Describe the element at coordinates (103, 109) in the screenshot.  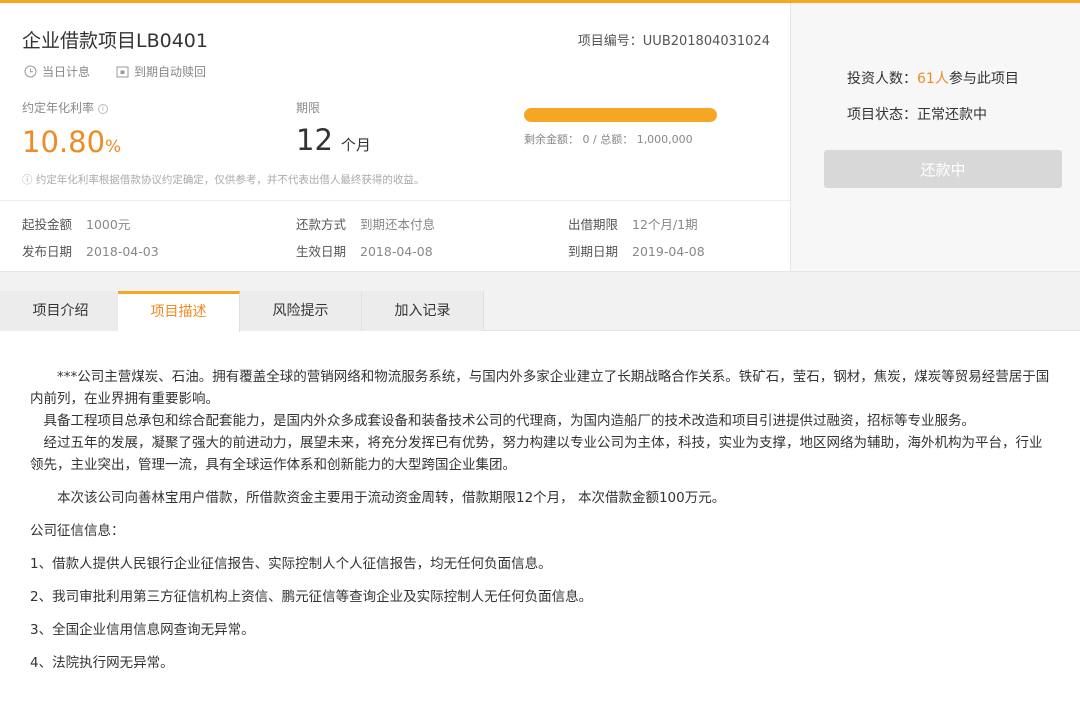
I see `info-icon: i` at that location.